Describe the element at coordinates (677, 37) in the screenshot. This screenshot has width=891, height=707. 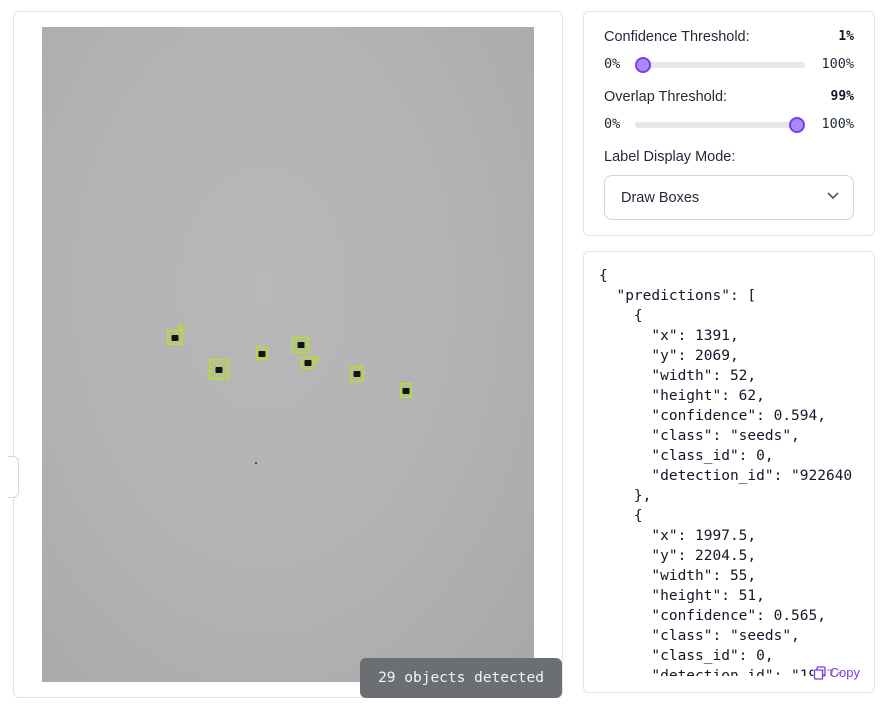
I see `confidence-threshold-label: Confidence Threshold:` at that location.